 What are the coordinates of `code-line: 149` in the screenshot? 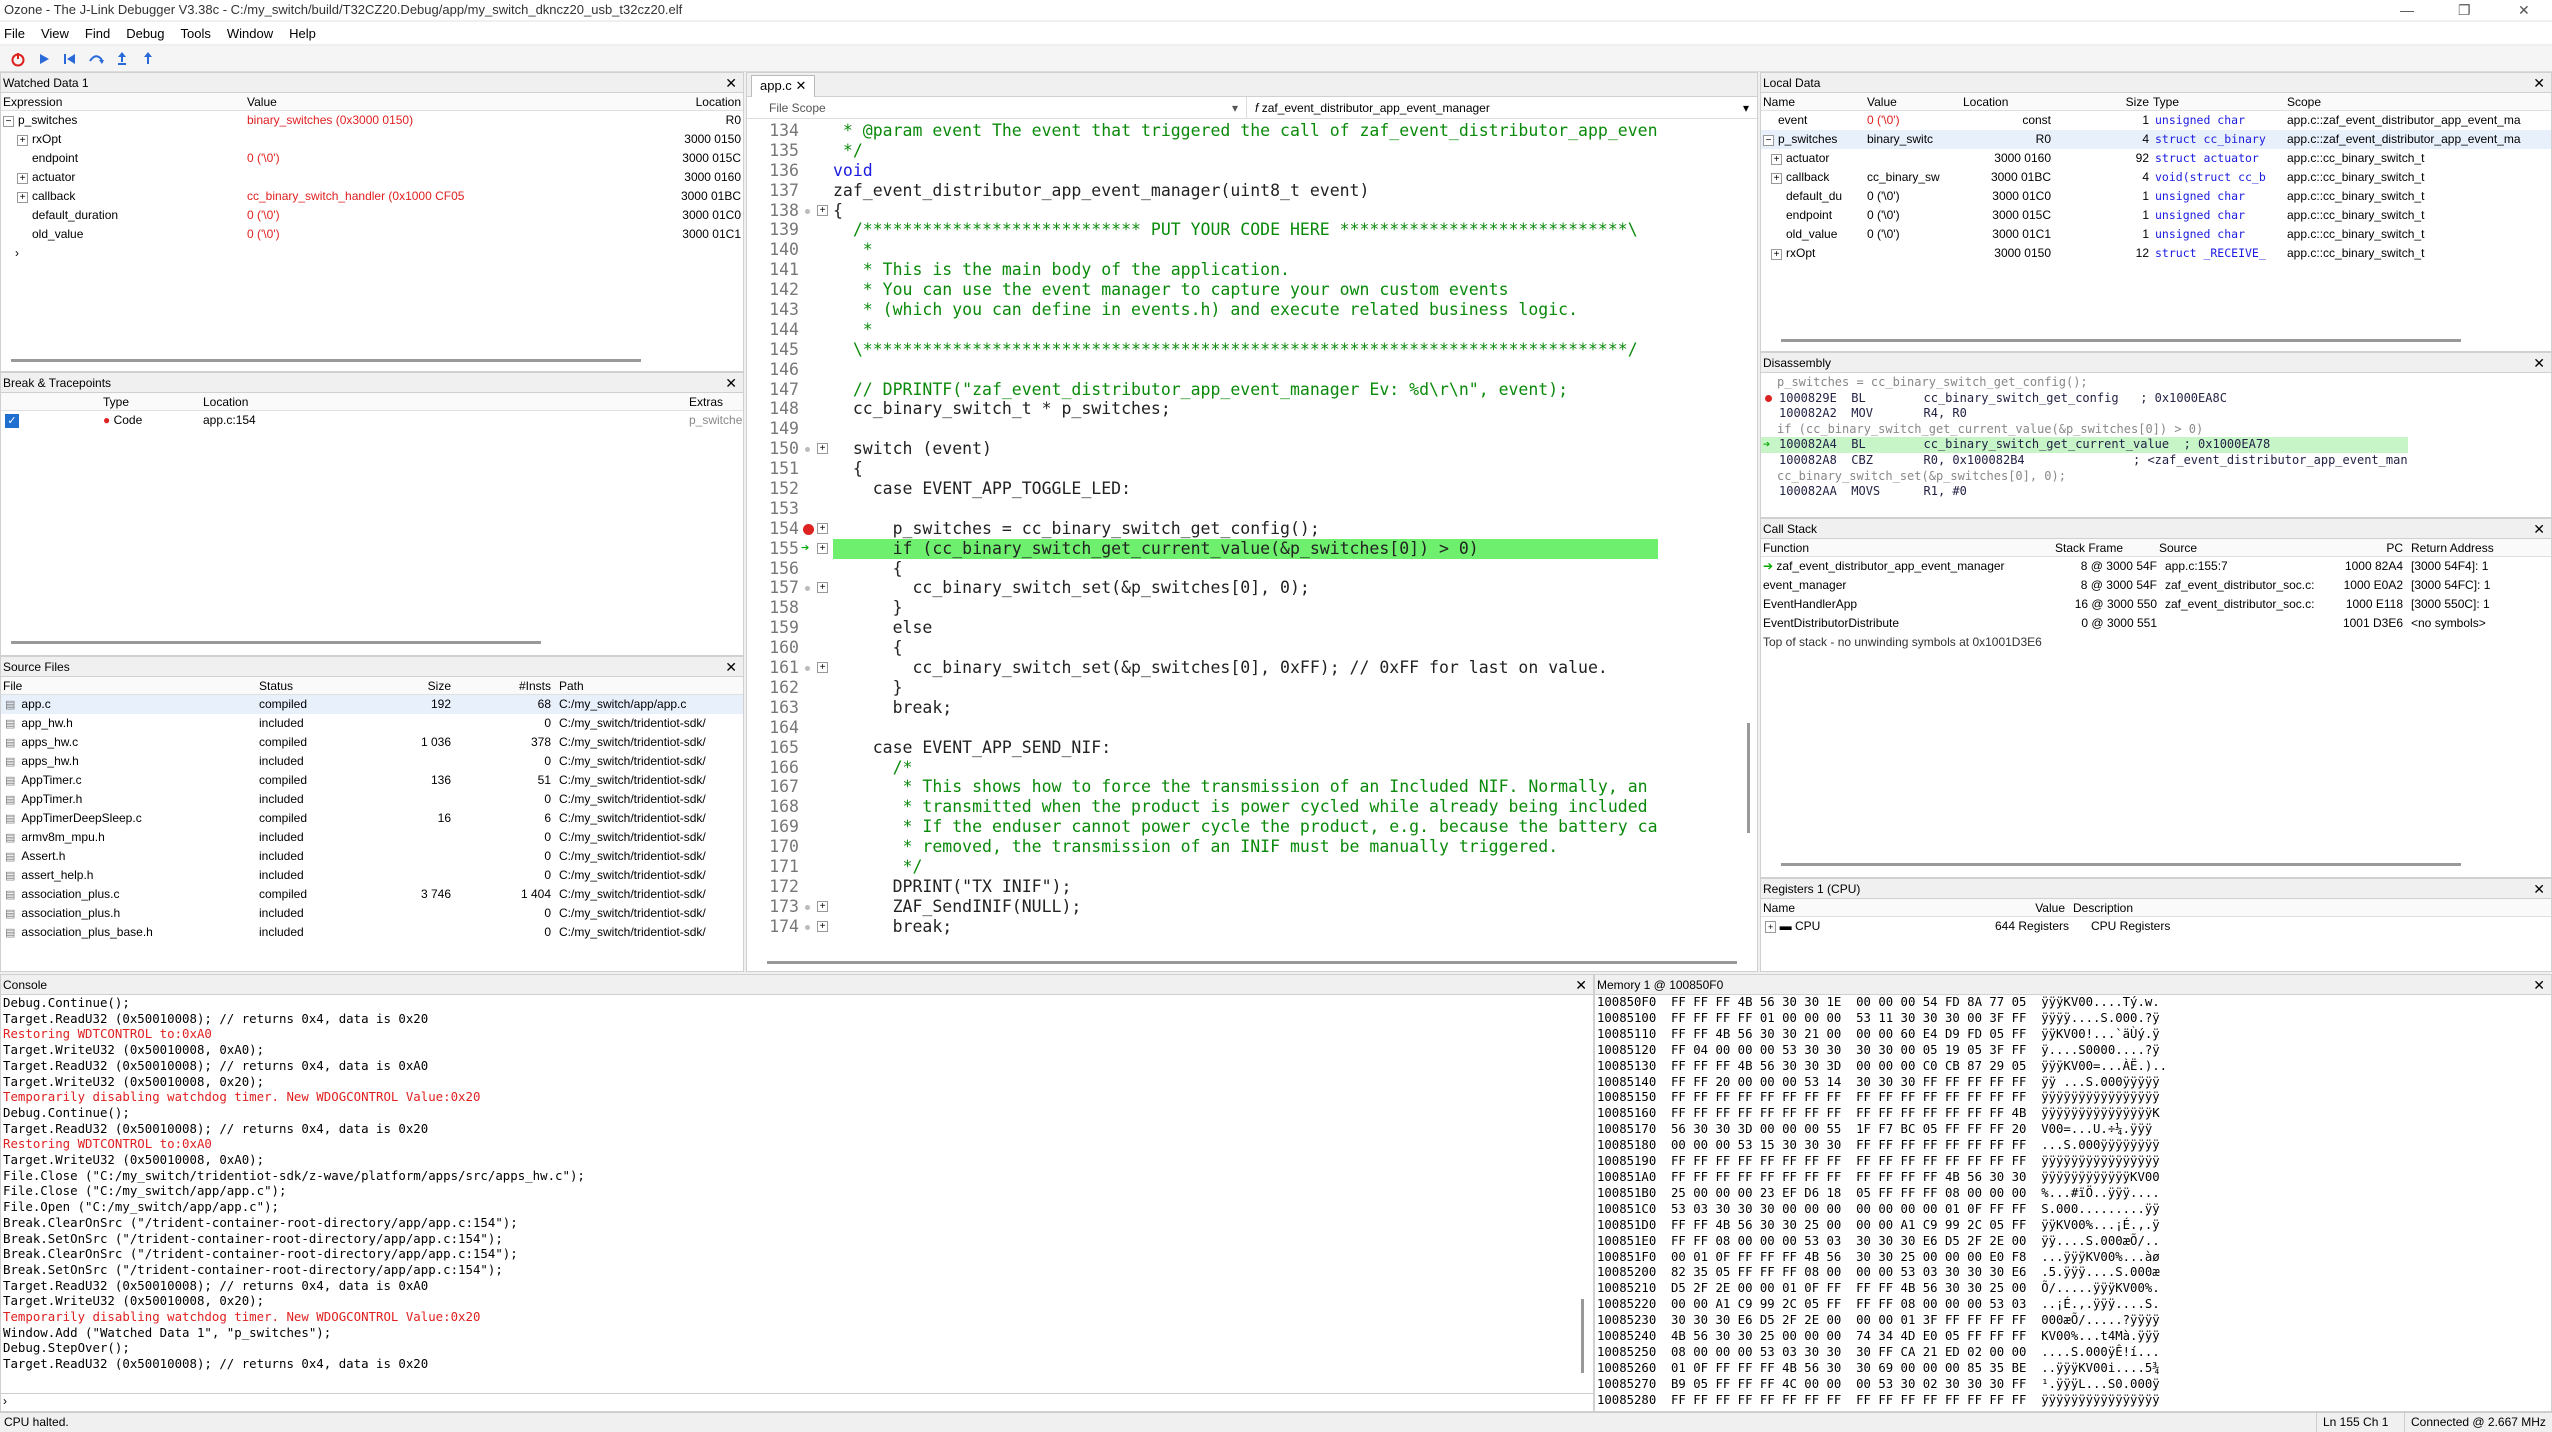 It's located at (1202, 429).